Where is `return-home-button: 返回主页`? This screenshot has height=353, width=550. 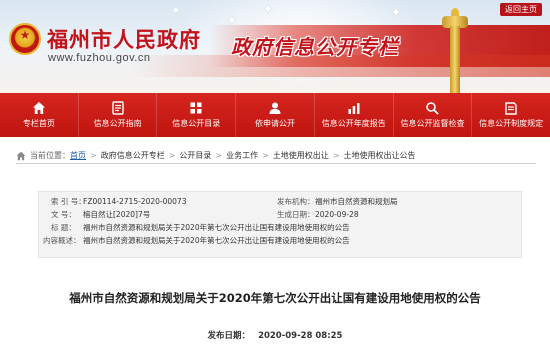
return-home-button: 返回主页 is located at coordinates (521, 9).